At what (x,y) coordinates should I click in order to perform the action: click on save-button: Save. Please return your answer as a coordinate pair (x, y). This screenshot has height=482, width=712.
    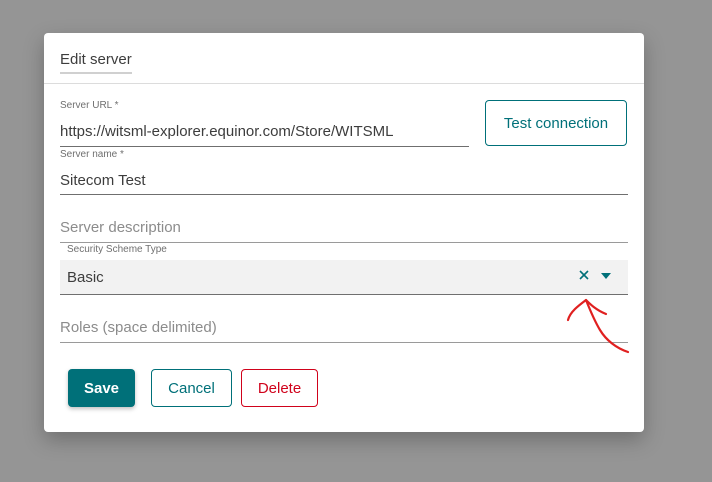
    Looking at the image, I should click on (101, 388).